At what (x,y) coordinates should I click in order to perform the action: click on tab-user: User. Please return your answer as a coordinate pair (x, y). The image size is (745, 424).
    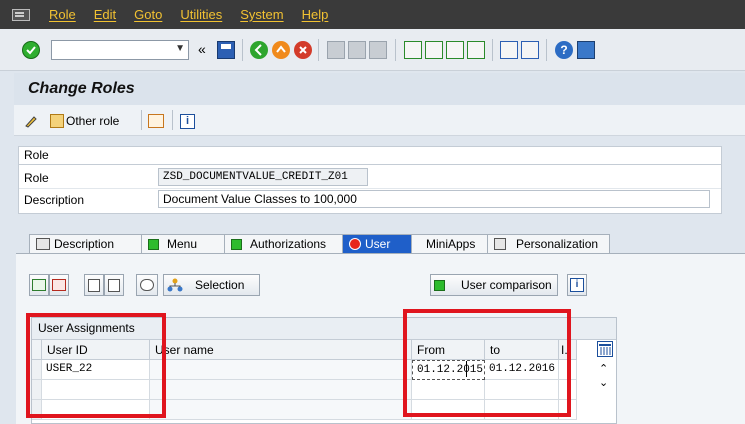
    Looking at the image, I should click on (377, 243).